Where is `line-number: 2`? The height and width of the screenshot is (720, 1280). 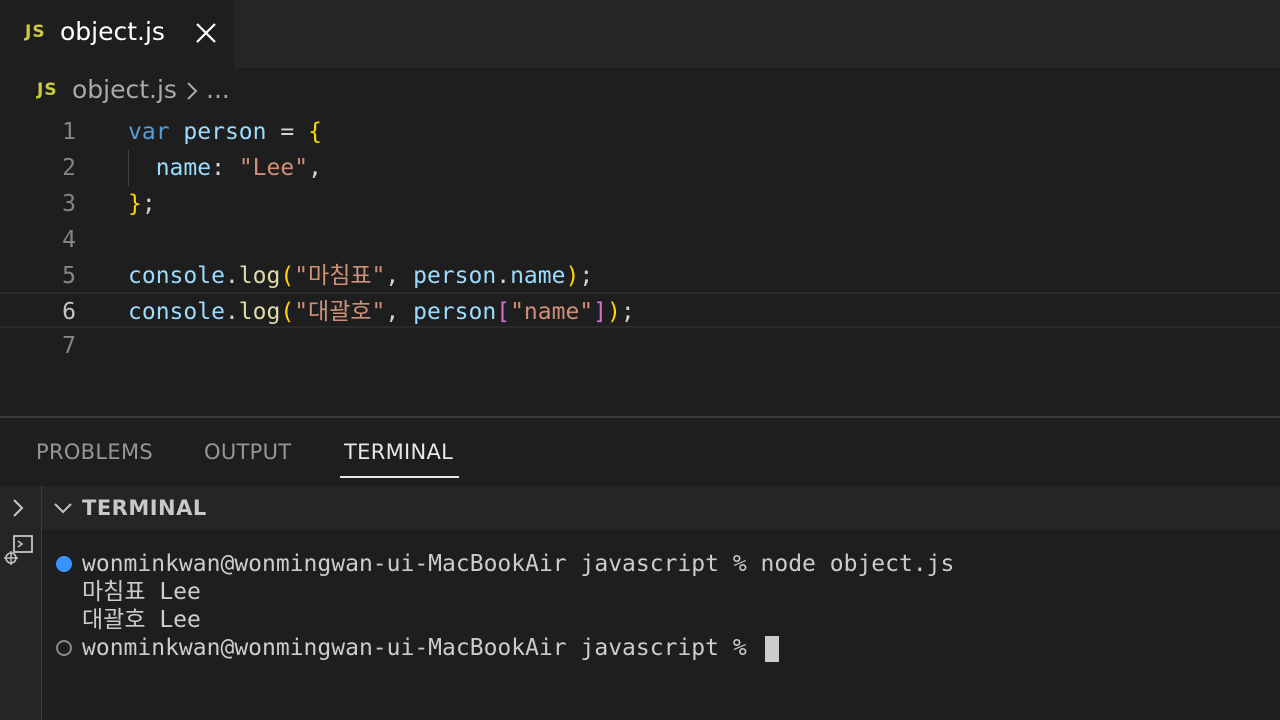
line-number: 2 is located at coordinates (69, 168).